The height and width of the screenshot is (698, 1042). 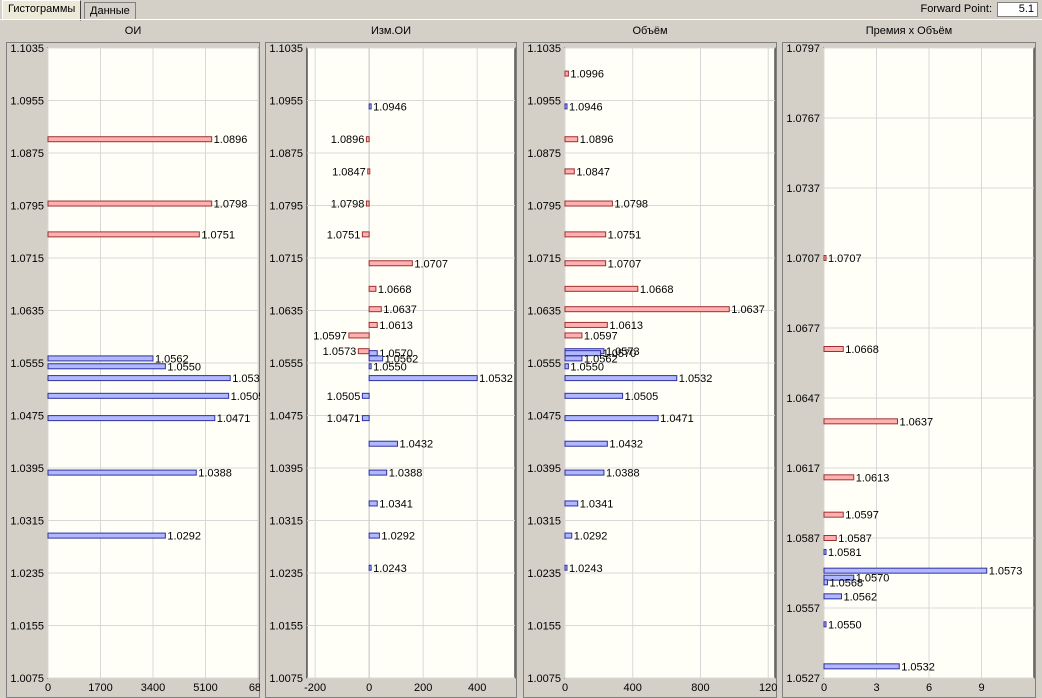 I want to click on bar-label: 1.0637, so click(x=917, y=422).